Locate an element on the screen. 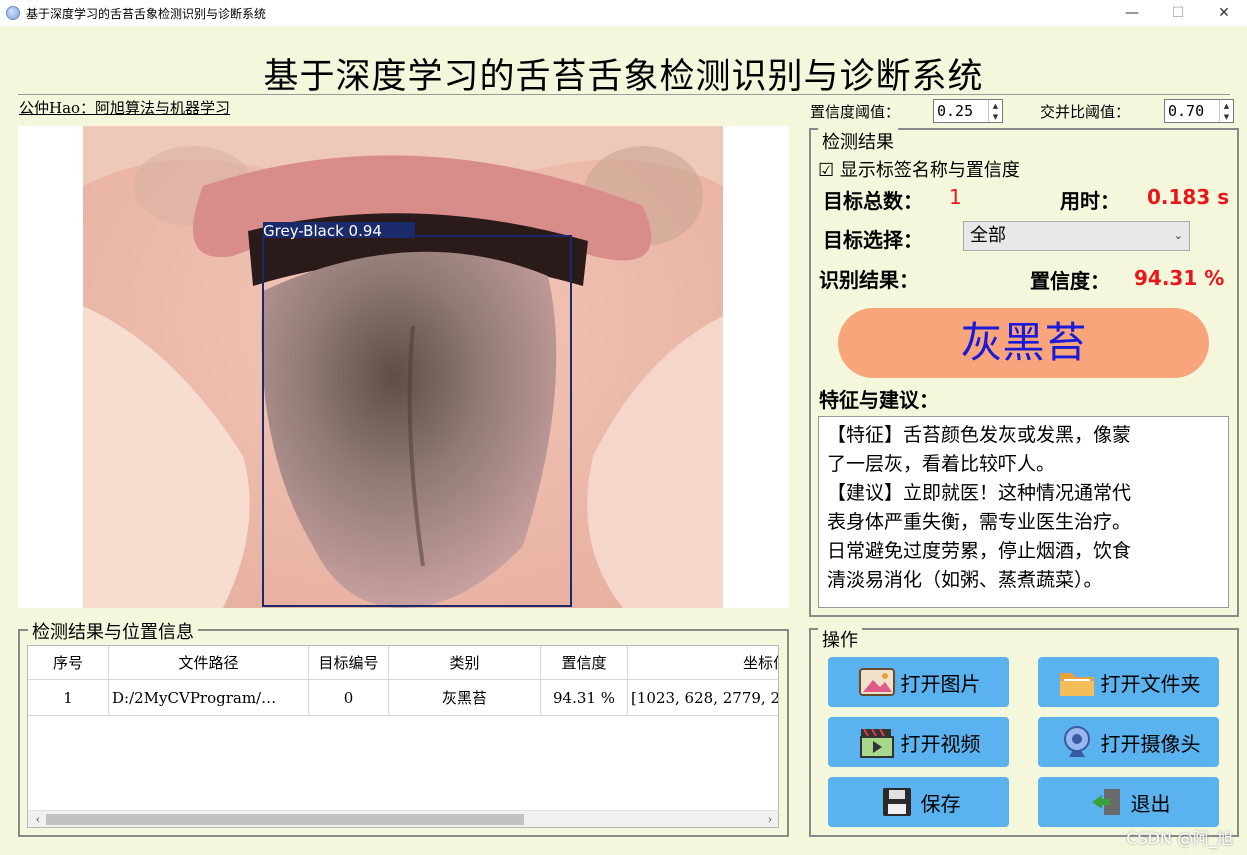 This screenshot has width=1247, height=855. time-value: 0.183 s is located at coordinates (1188, 197).